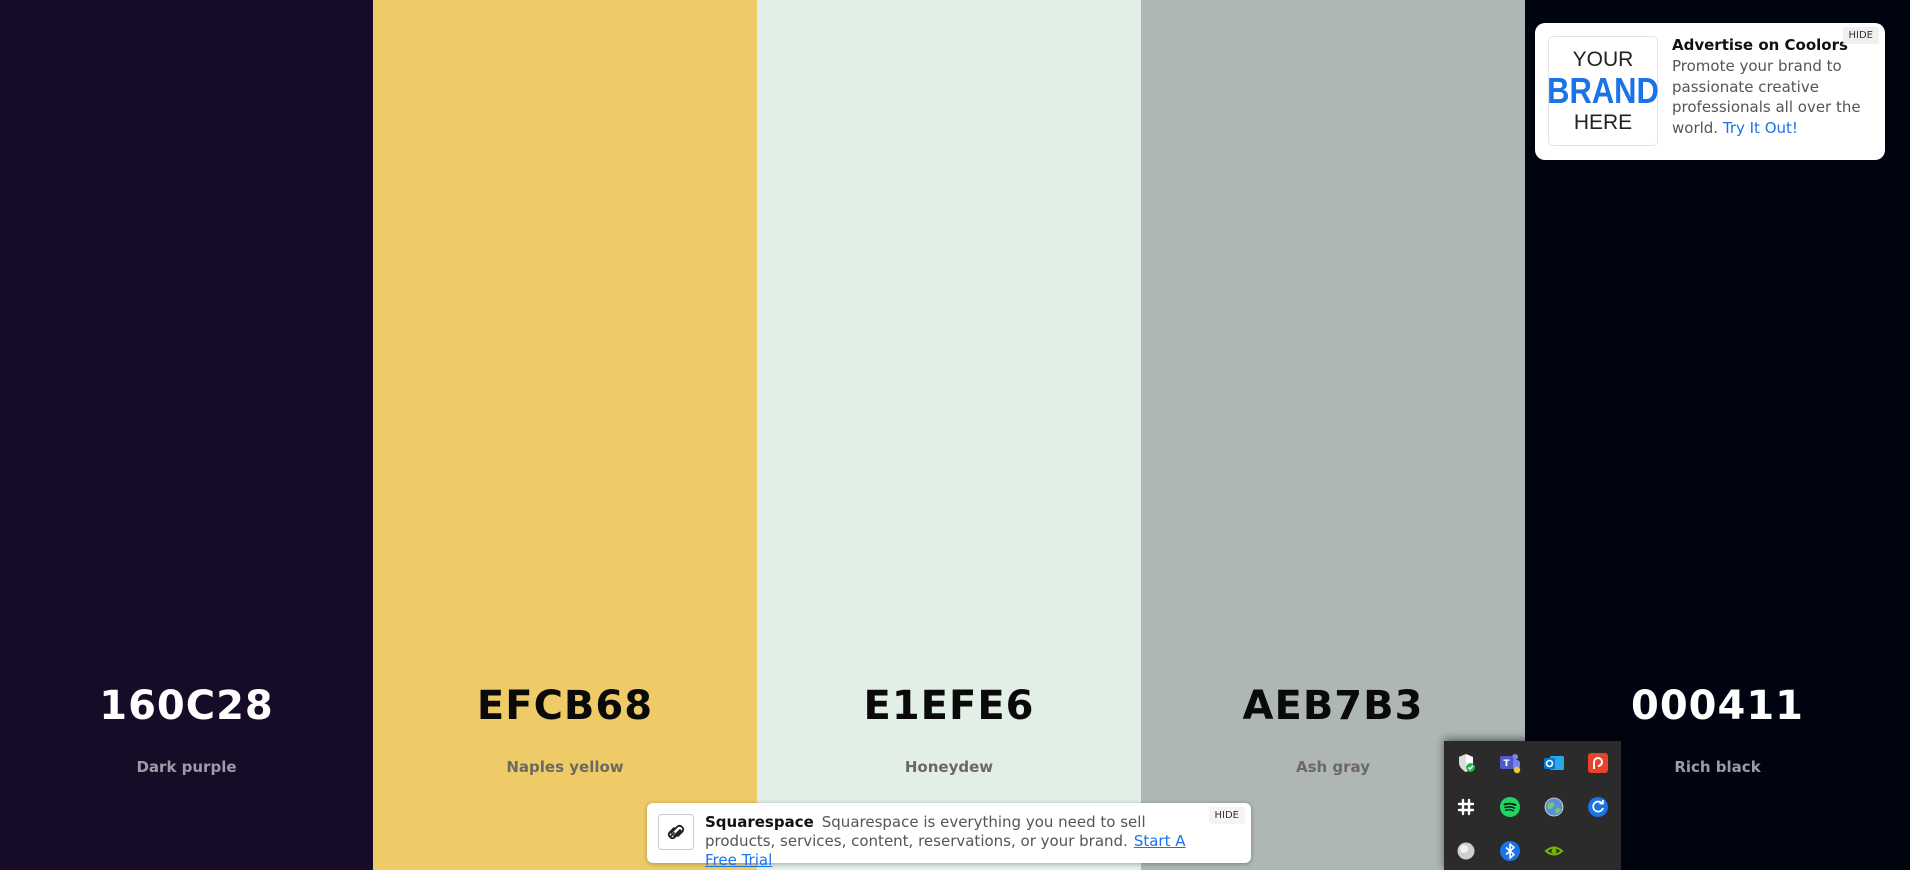 This screenshot has height=870, width=1910. I want to click on banner-brand: Squarespace, so click(759, 822).